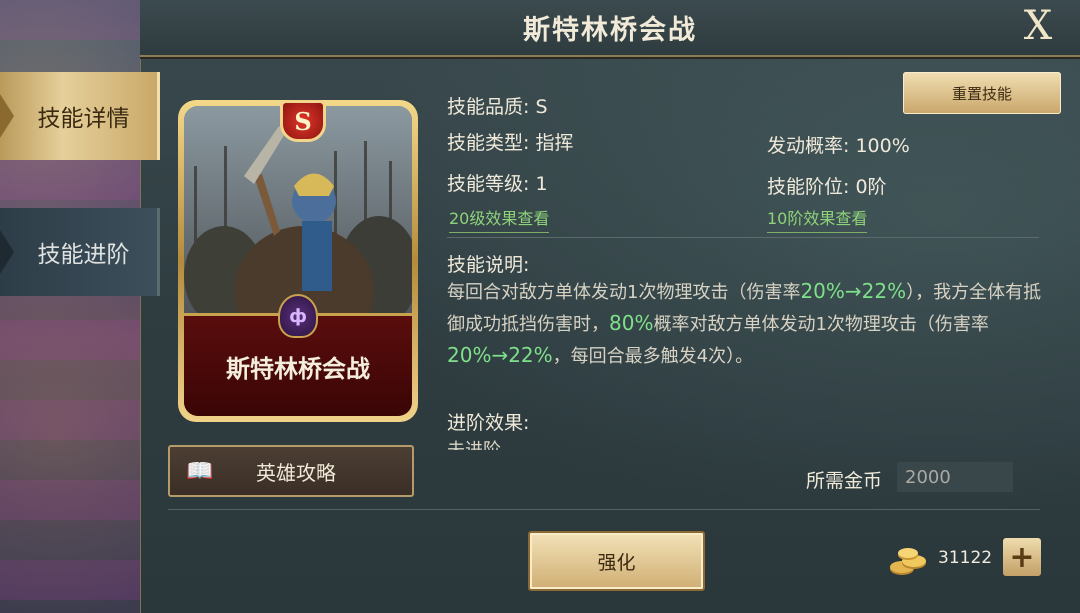  What do you see at coordinates (743, 237) in the screenshot?
I see `section-divider` at bounding box center [743, 237].